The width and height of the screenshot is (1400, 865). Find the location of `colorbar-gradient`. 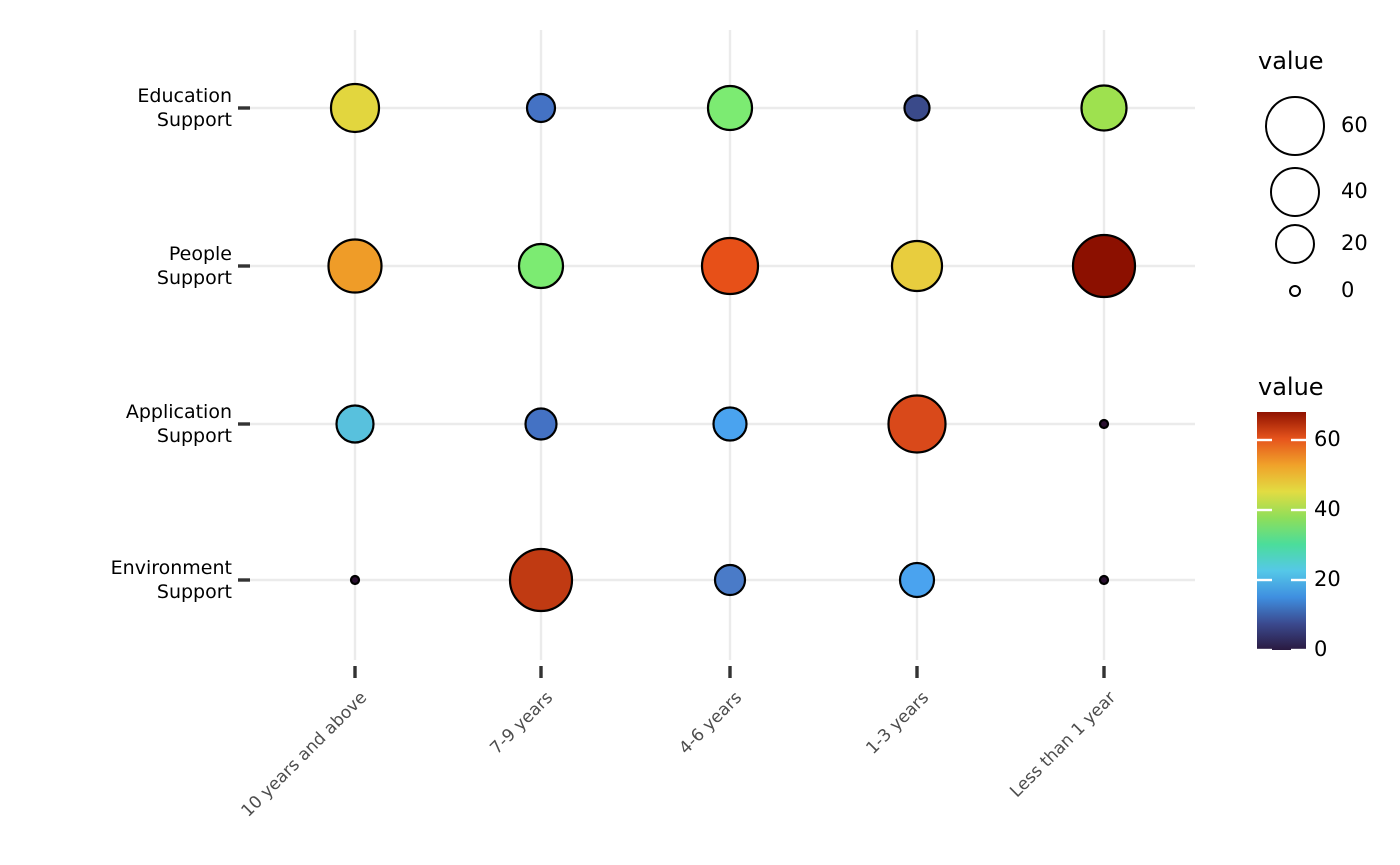

colorbar-gradient is located at coordinates (1281, 531).